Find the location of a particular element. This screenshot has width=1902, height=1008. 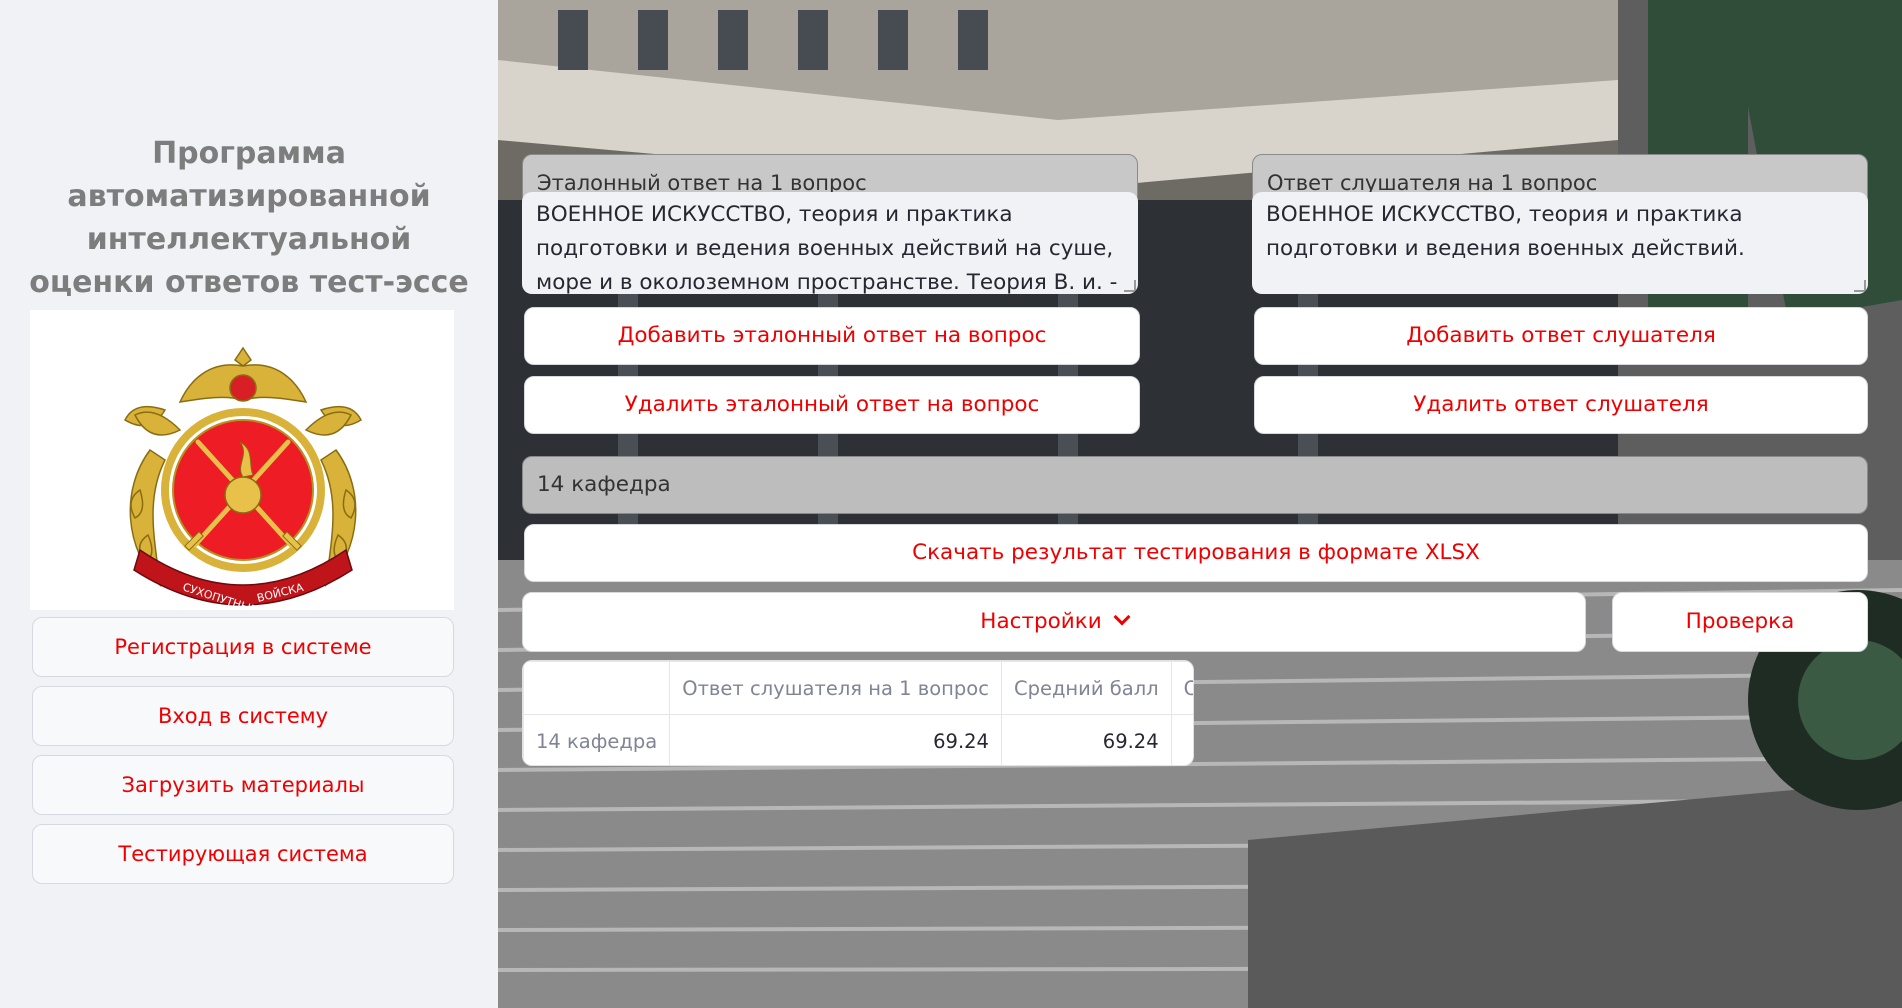

ground-forces-emblem-icon: СУХОПУТНЫЕ ВОЙСКА is located at coordinates (243, 478).